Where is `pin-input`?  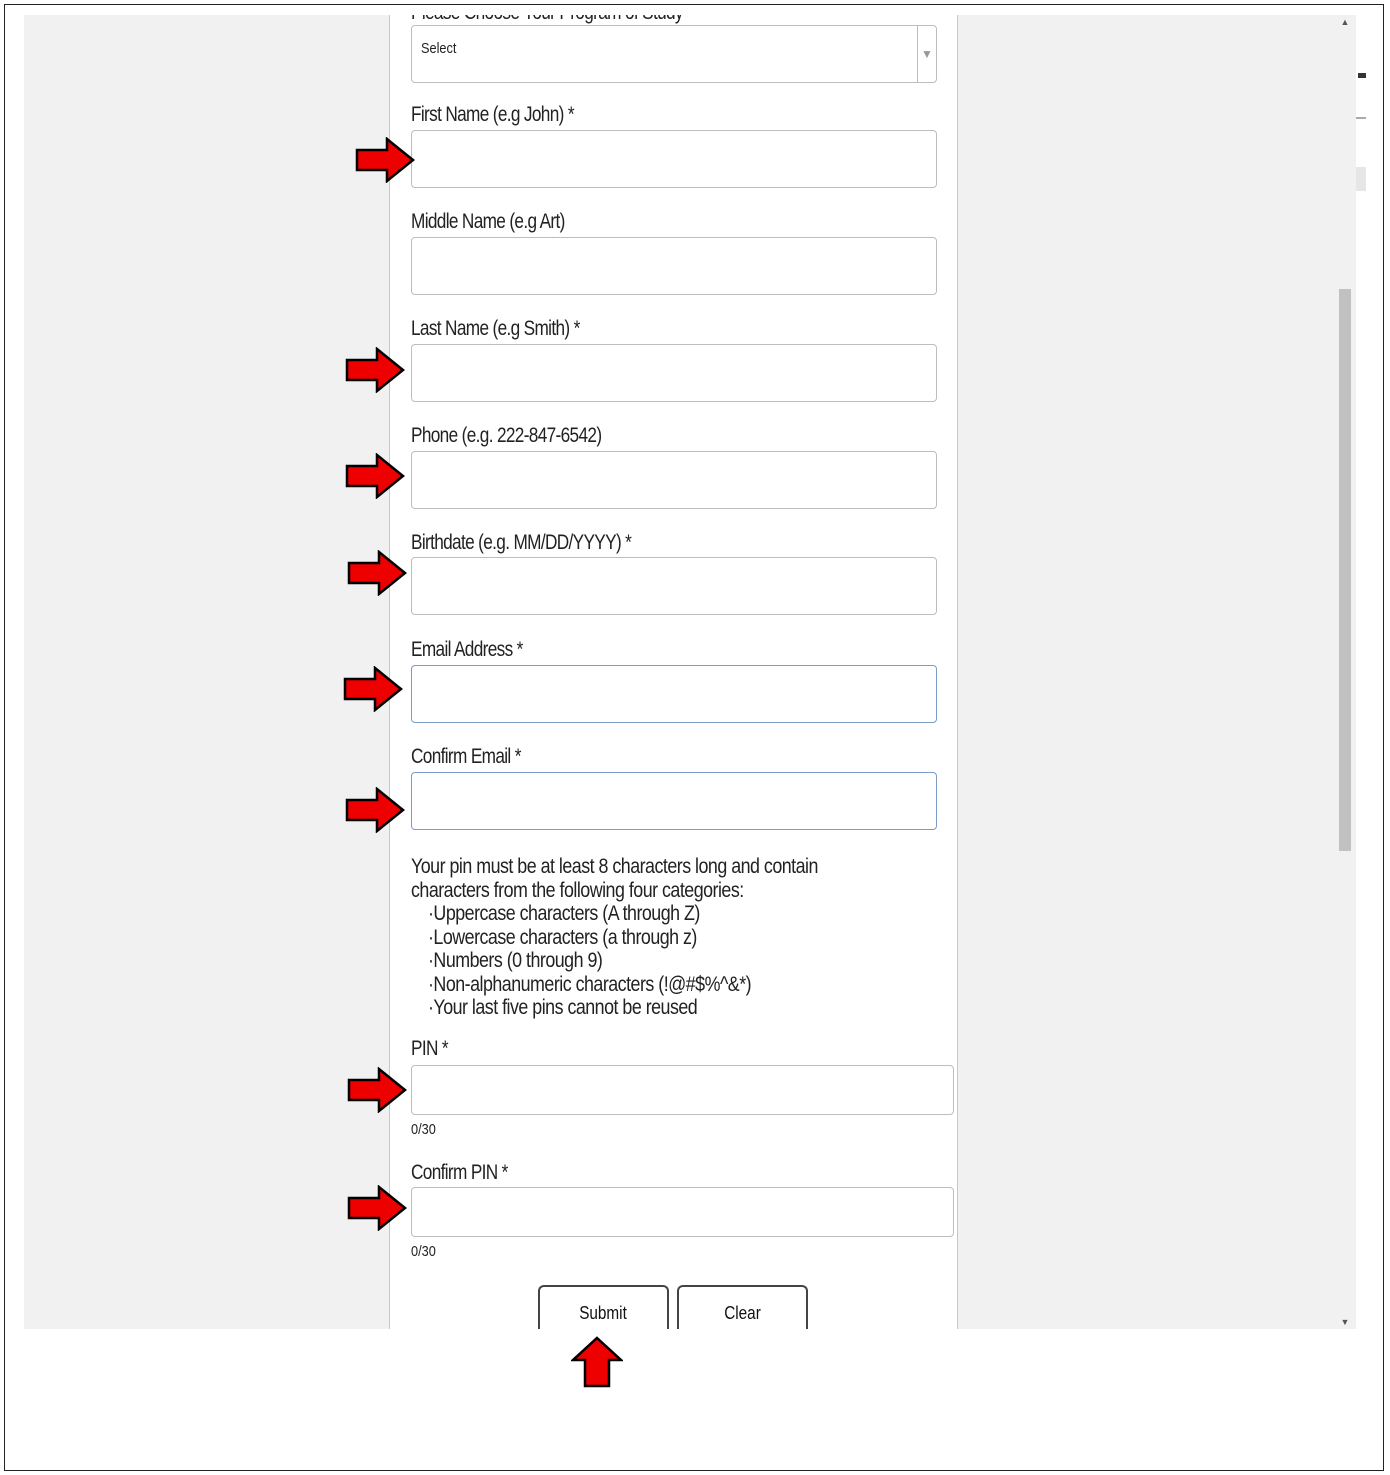 pin-input is located at coordinates (682, 1090).